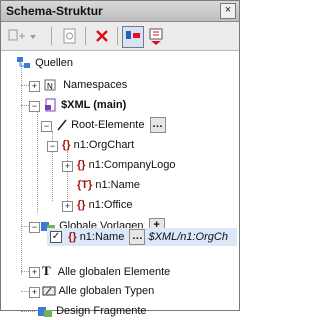 This screenshot has height=320, width=320. I want to click on tree-label: $XML (main), so click(94, 105).